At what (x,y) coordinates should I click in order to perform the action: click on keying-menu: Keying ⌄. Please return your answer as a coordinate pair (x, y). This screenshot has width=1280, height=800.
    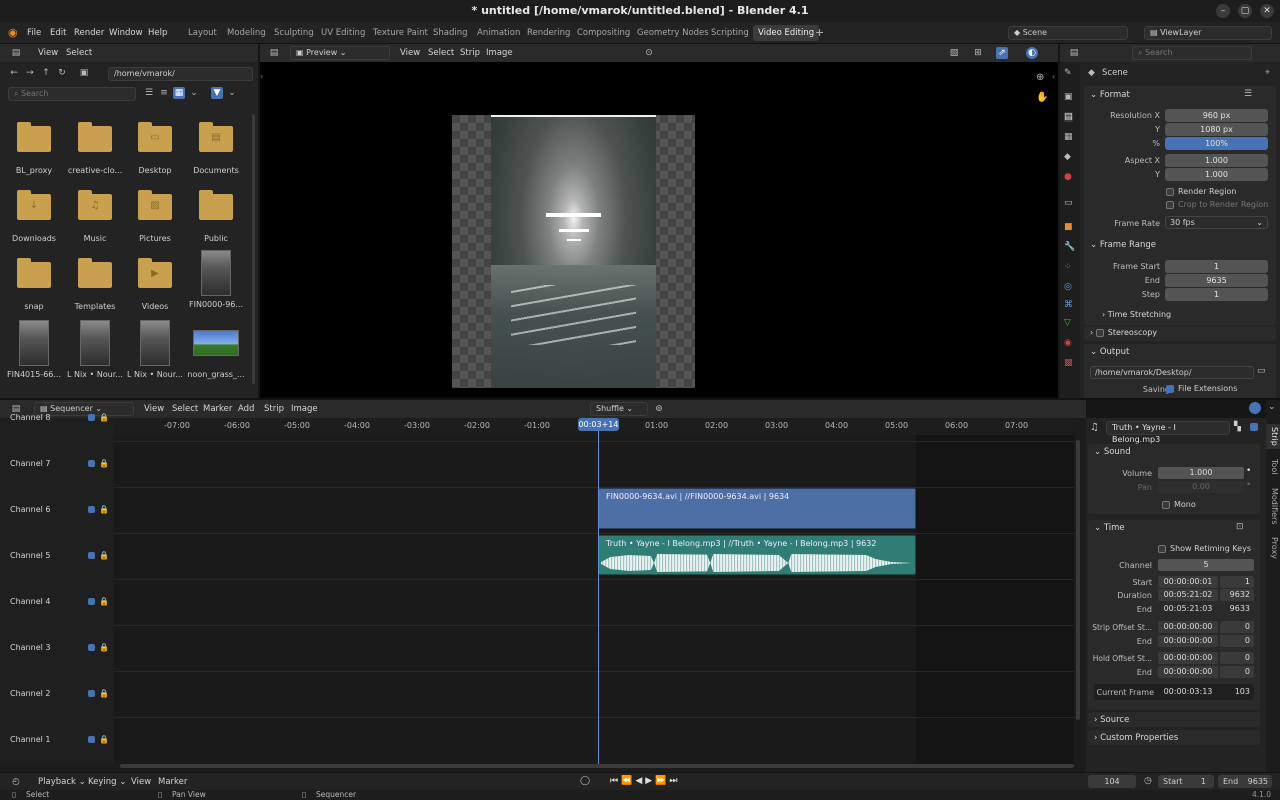
    Looking at the image, I should click on (107, 782).